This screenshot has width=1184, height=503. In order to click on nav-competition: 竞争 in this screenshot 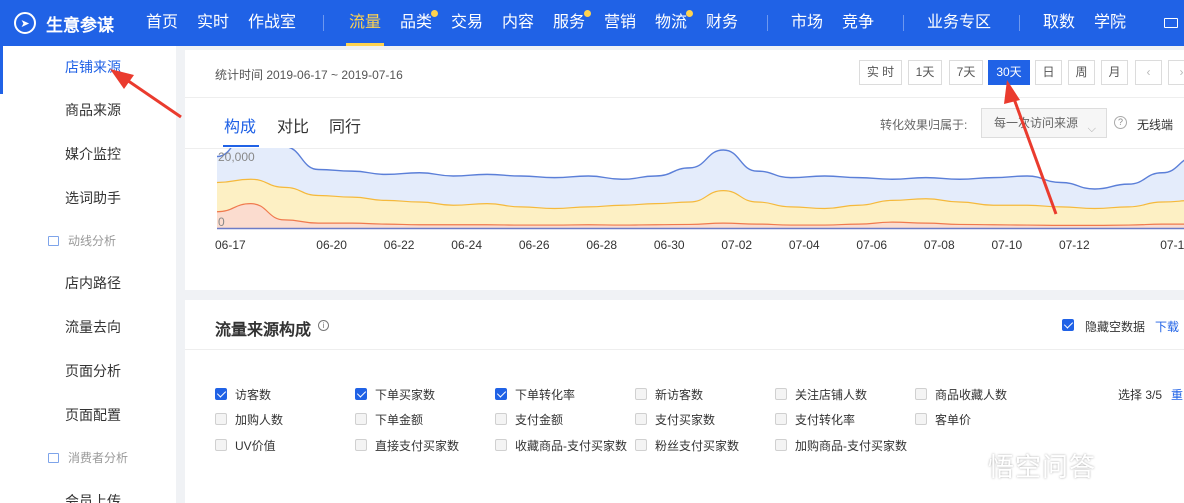, I will do `click(858, 23)`.